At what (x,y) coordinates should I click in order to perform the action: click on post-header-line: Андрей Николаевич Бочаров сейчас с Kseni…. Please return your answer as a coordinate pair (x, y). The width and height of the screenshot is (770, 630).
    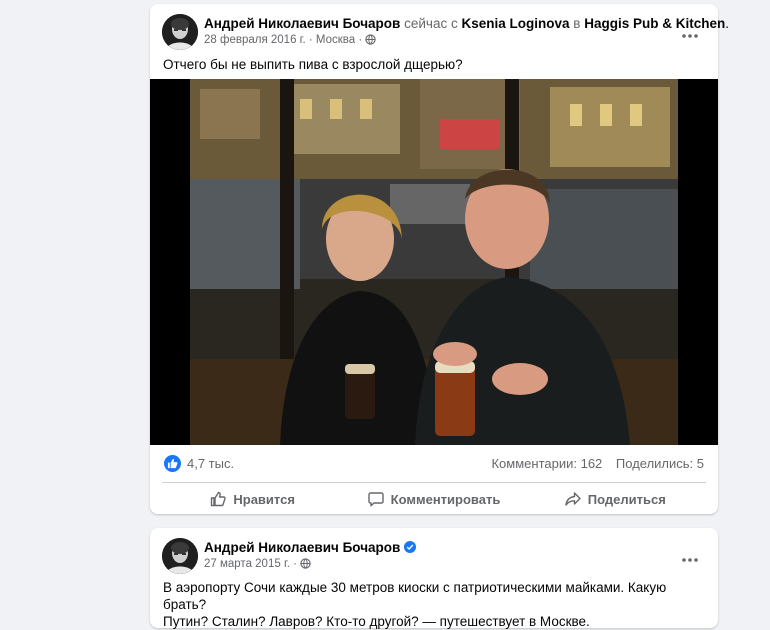
    Looking at the image, I should click on (466, 23).